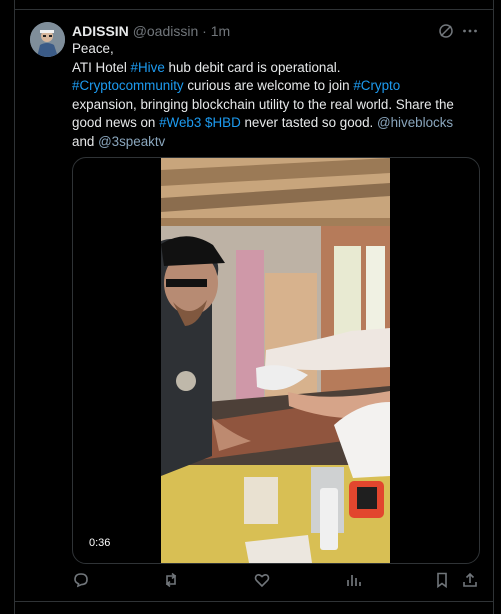 This screenshot has width=501, height=614. I want to click on reply-button, so click(82, 581).